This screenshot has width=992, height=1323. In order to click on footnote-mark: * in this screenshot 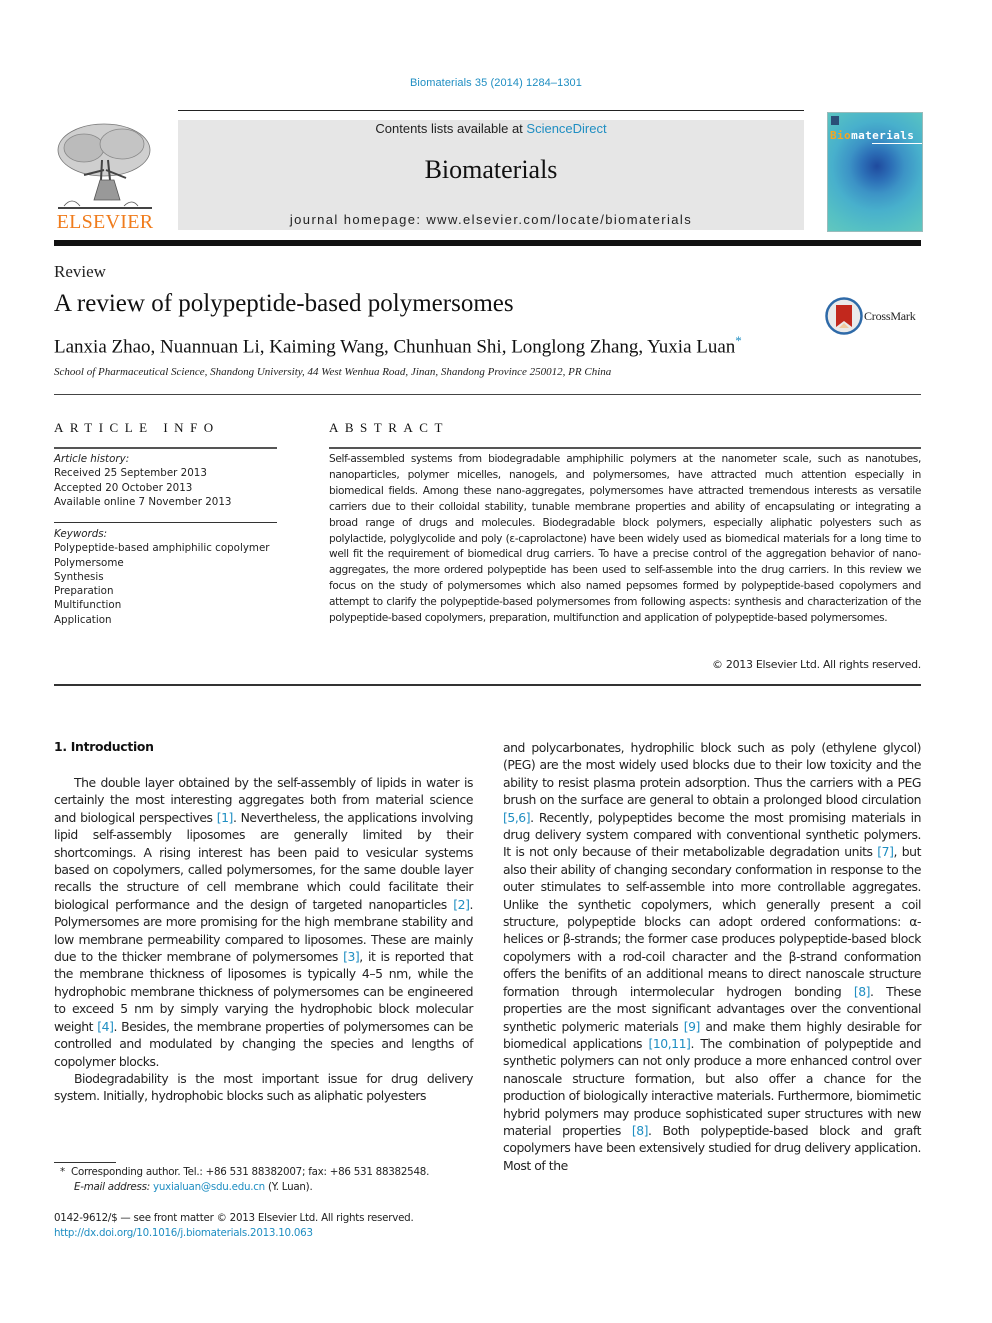, I will do `click(62, 1172)`.